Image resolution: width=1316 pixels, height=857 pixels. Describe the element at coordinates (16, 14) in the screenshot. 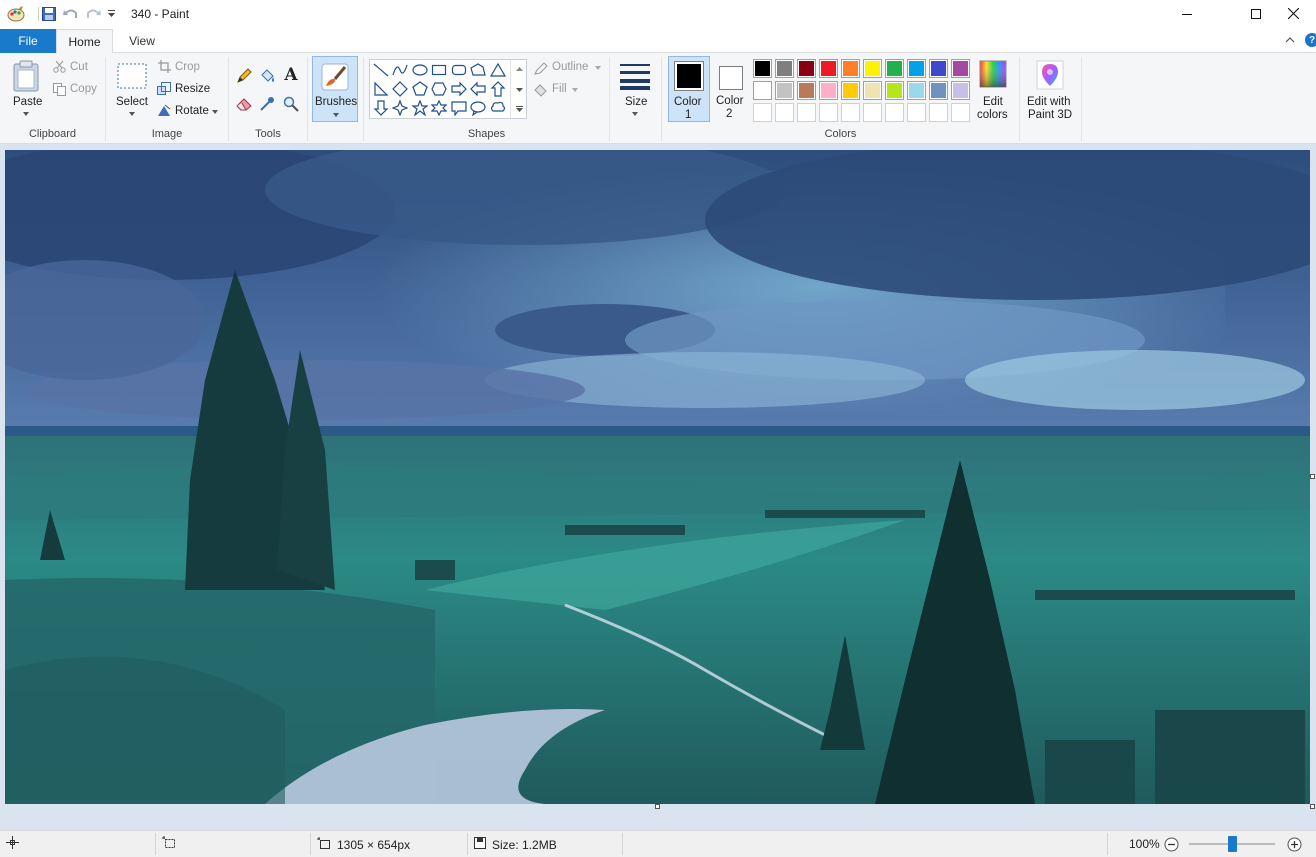

I see `paint-app-icon` at that location.